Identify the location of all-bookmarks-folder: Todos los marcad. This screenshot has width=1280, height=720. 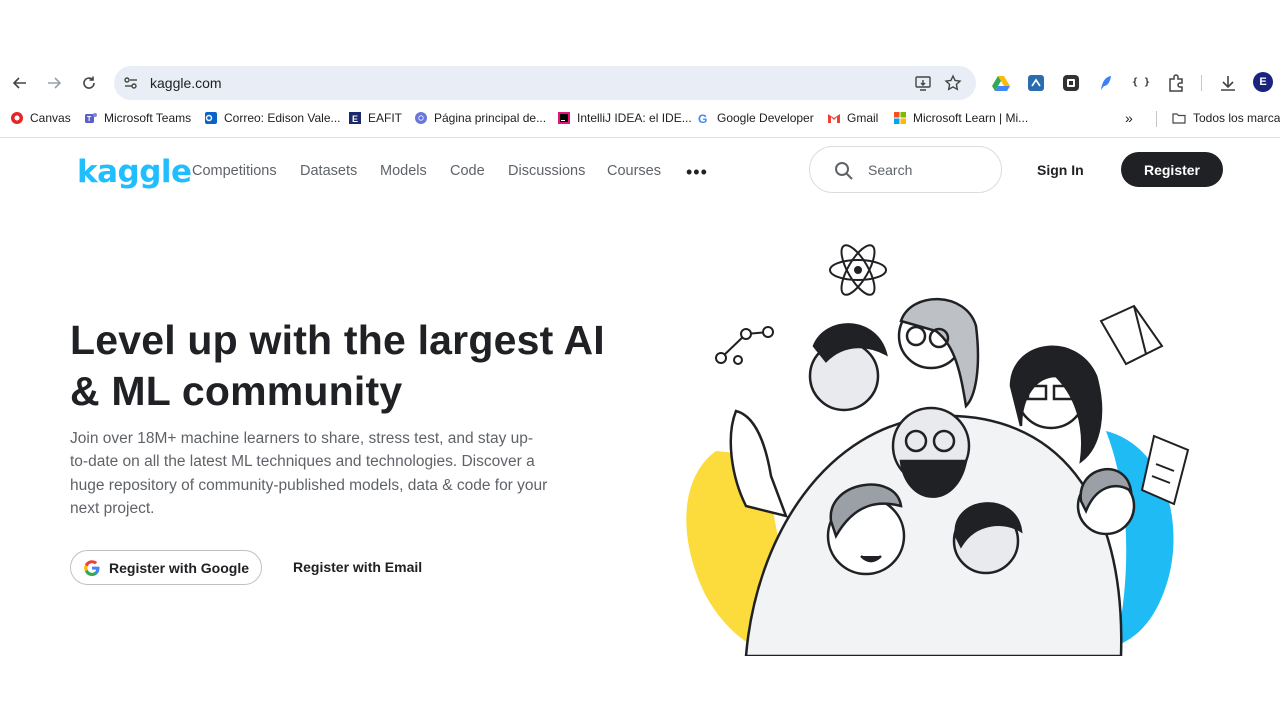
(1225, 118).